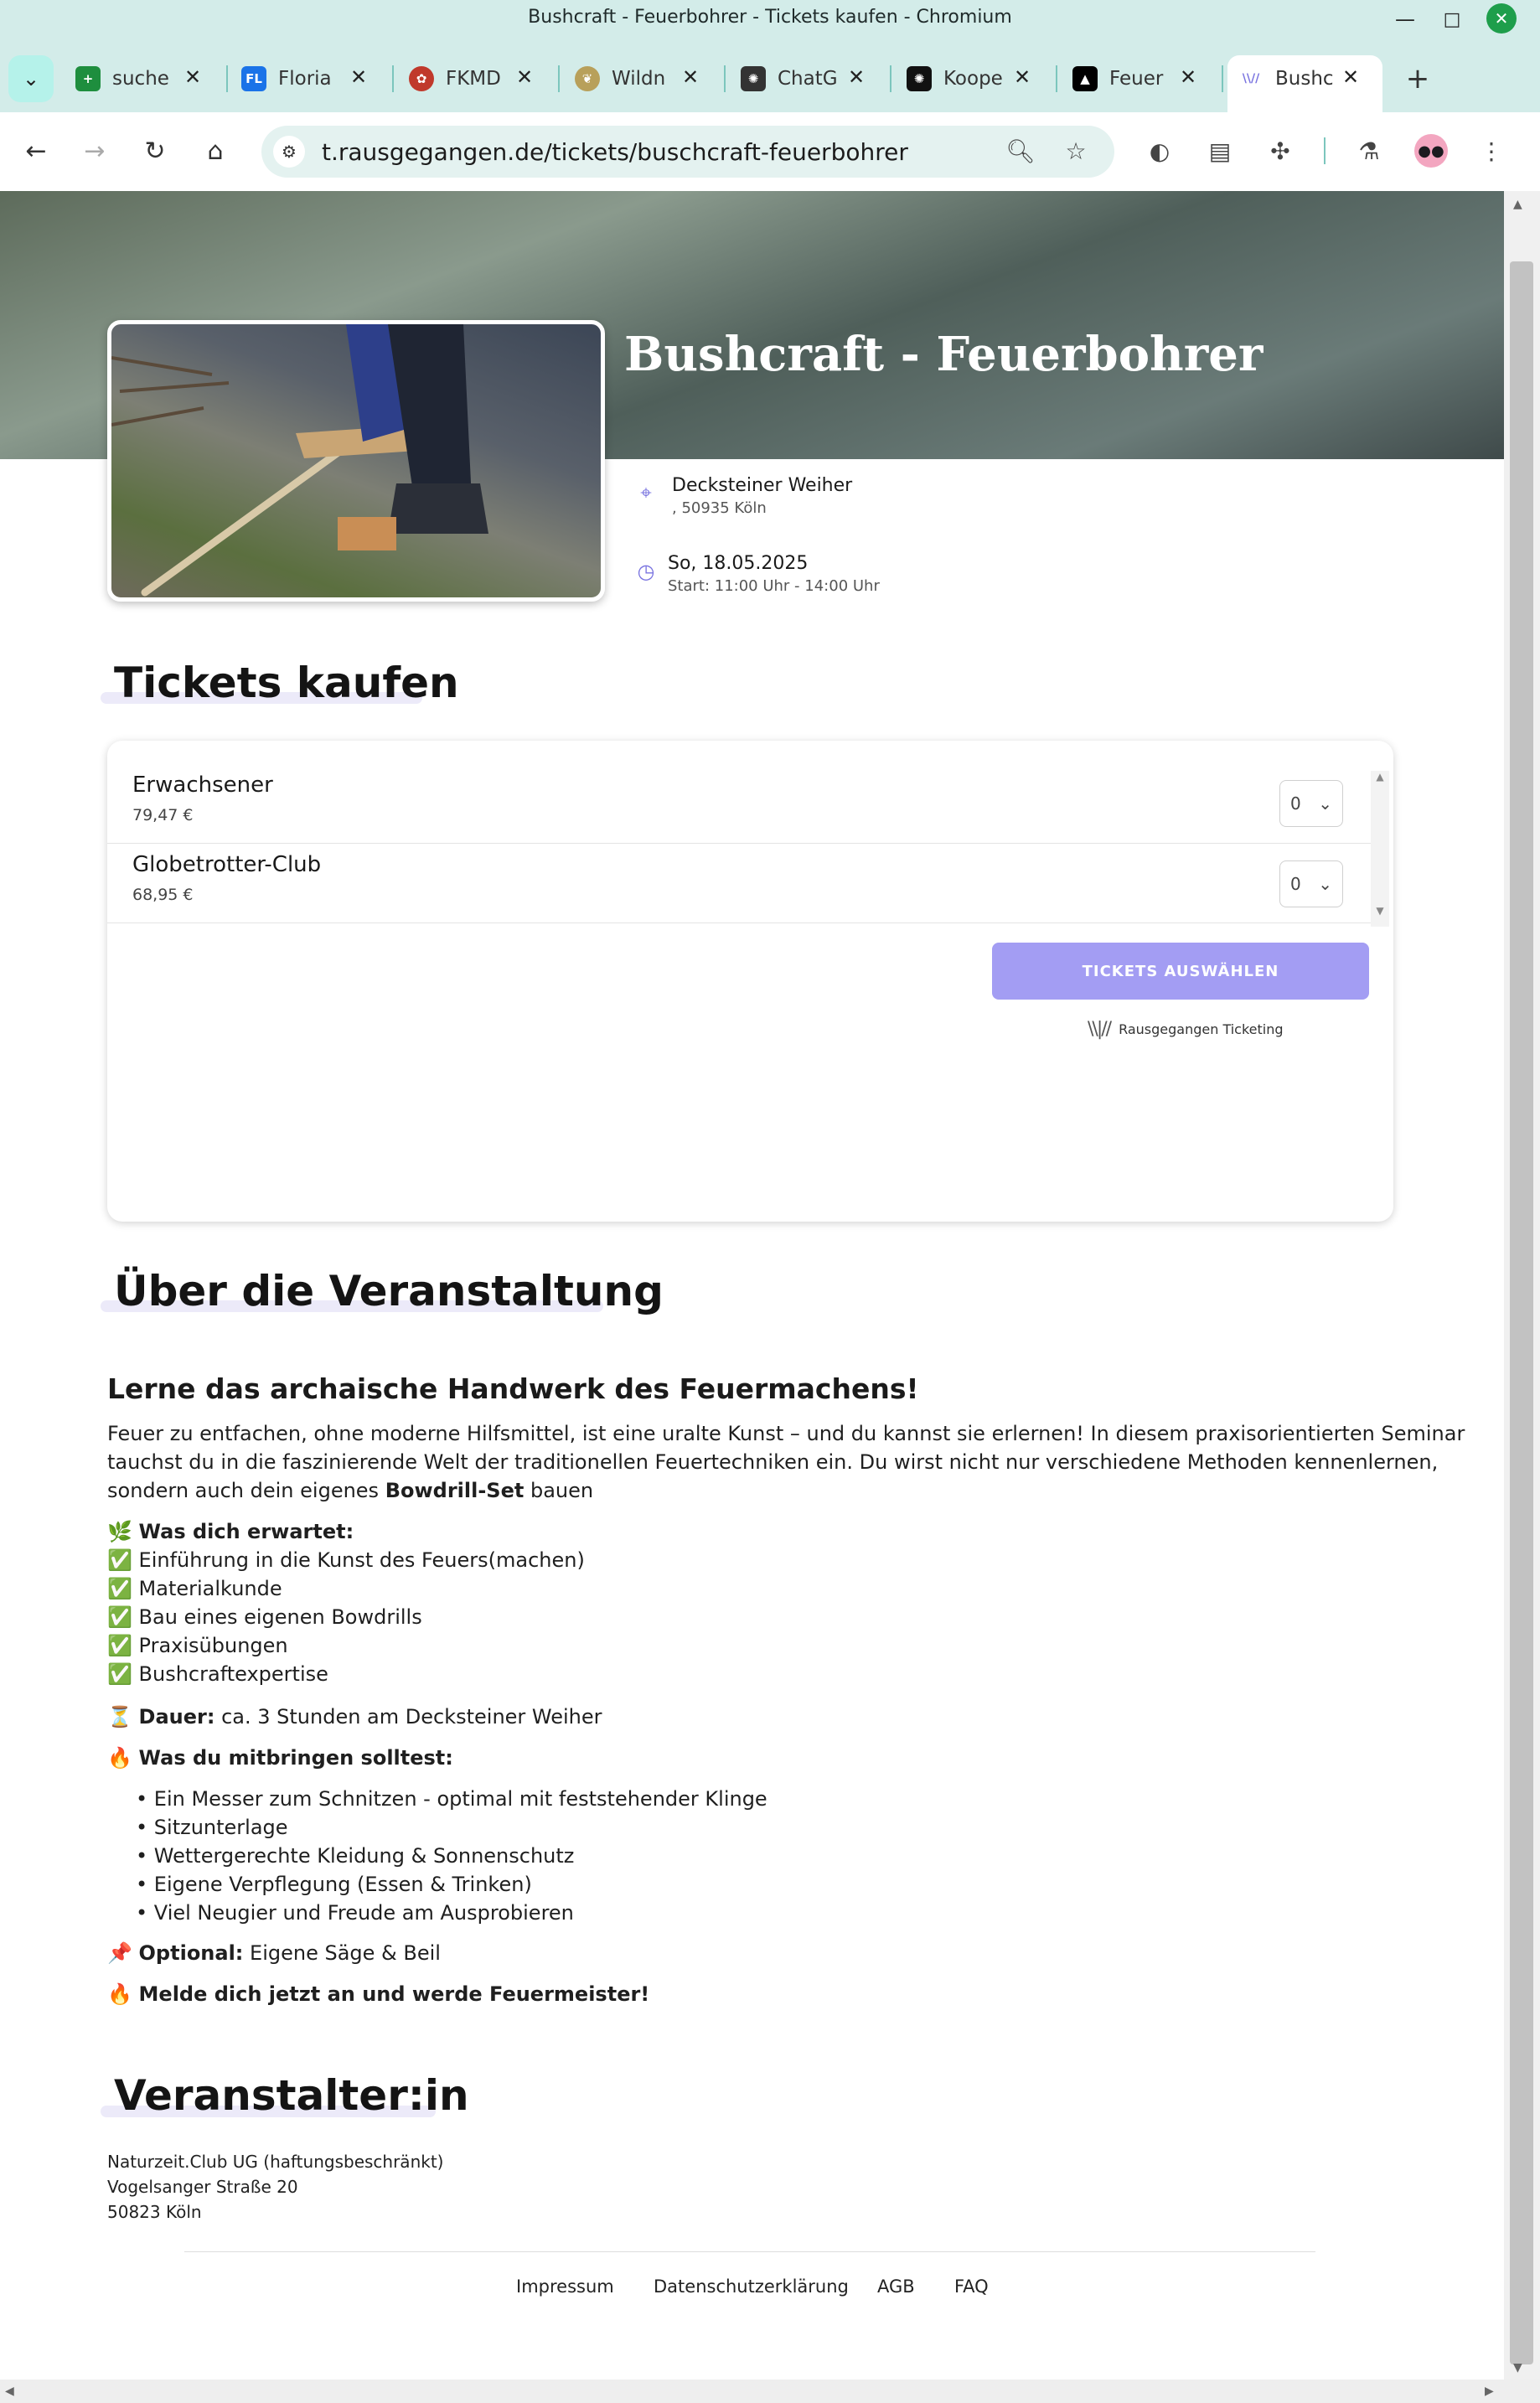  What do you see at coordinates (1159, 150) in the screenshot?
I see `extension-cookie-icon: ◐` at bounding box center [1159, 150].